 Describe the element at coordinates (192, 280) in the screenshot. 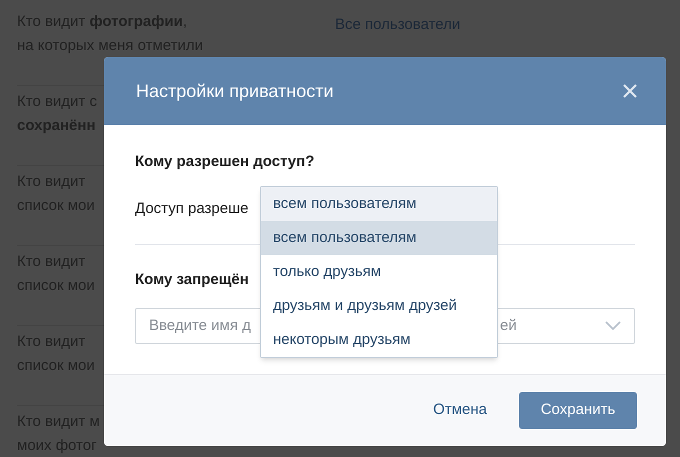

I see `section-heading: Кому запрещён` at that location.